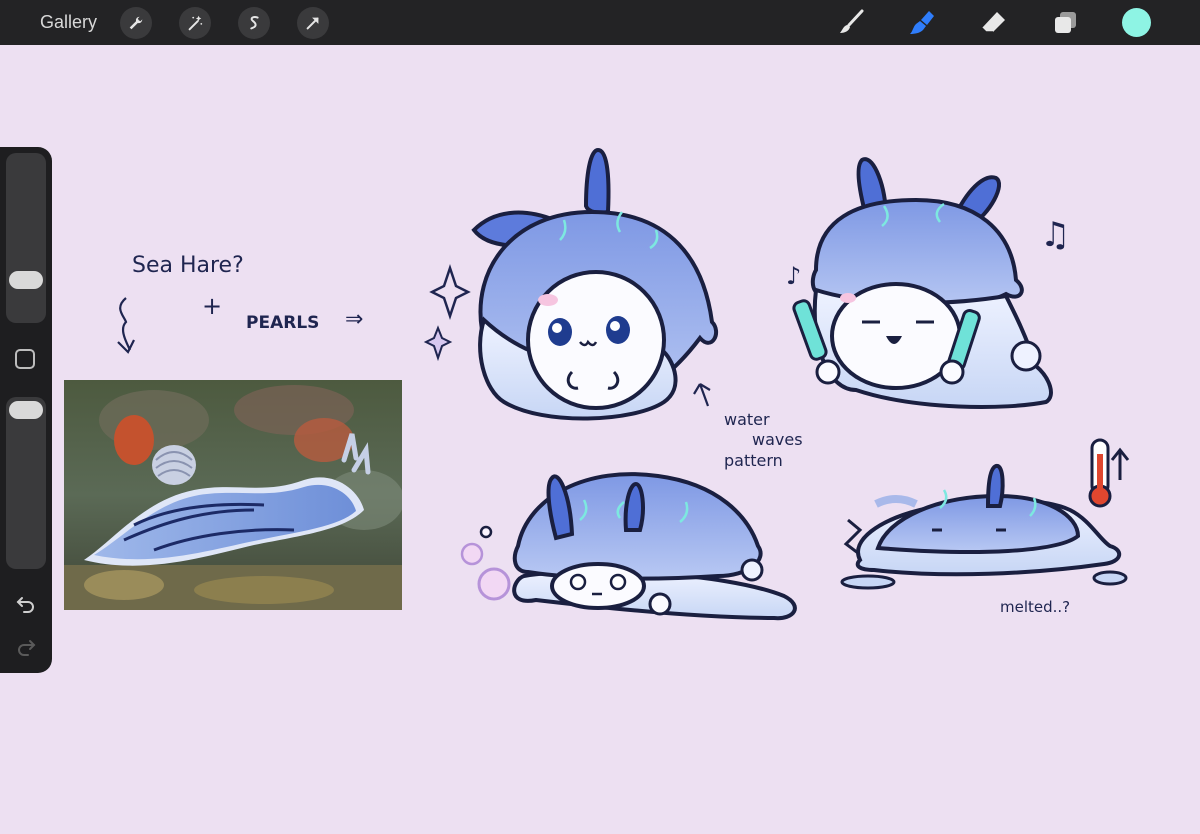  What do you see at coordinates (282, 323) in the screenshot?
I see `note-pearls: PEARLS` at bounding box center [282, 323].